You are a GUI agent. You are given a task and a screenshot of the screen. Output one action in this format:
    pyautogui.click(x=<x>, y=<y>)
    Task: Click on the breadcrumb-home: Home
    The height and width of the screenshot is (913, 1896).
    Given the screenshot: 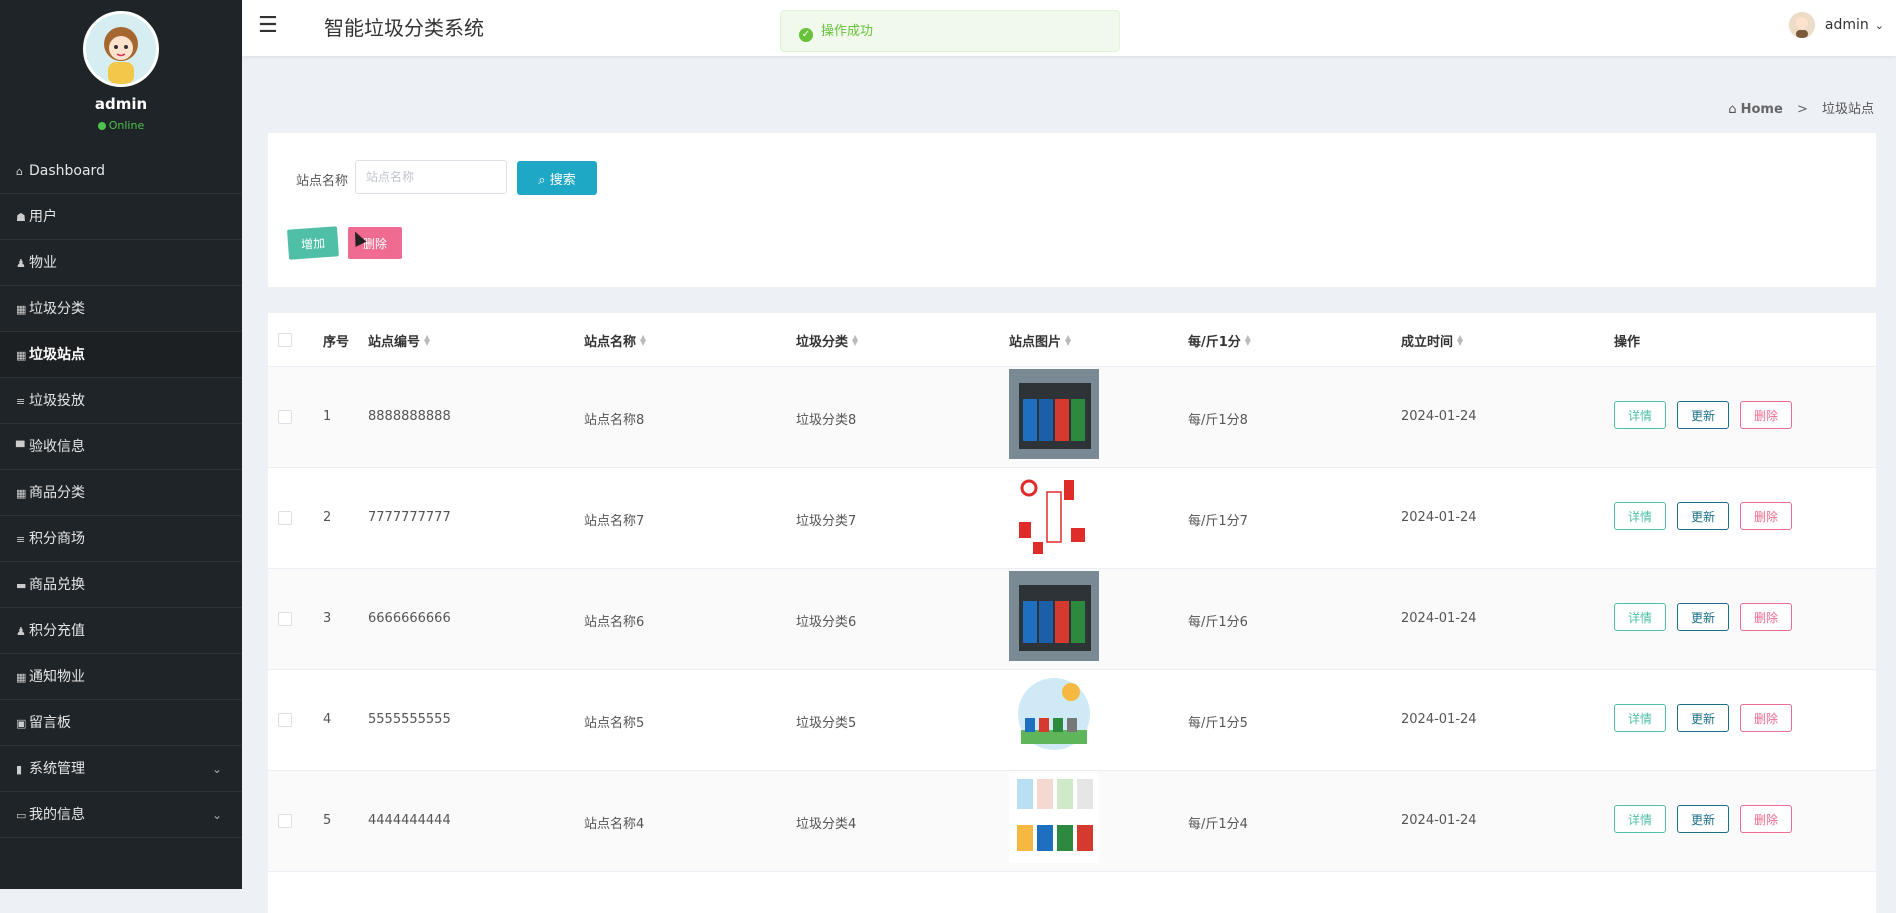 What is the action you would take?
    pyautogui.click(x=1762, y=109)
    